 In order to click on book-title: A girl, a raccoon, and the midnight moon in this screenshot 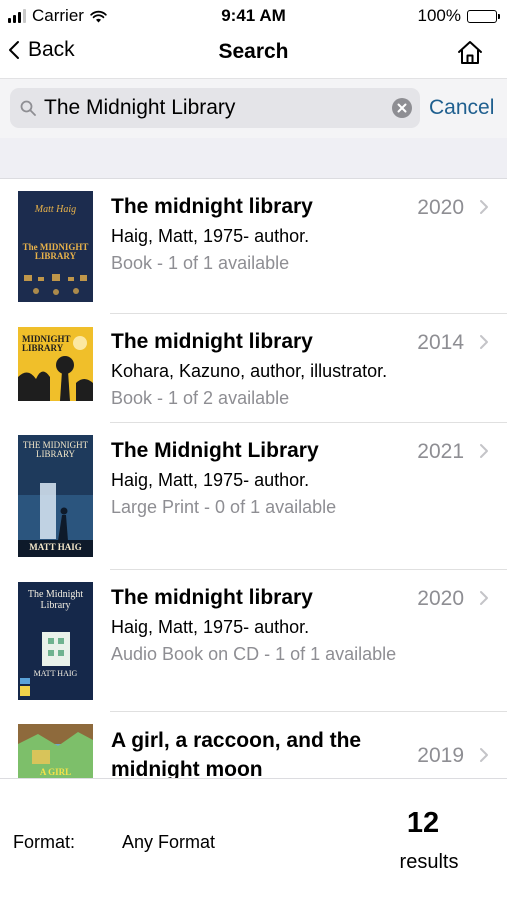, I will do `click(236, 753)`.